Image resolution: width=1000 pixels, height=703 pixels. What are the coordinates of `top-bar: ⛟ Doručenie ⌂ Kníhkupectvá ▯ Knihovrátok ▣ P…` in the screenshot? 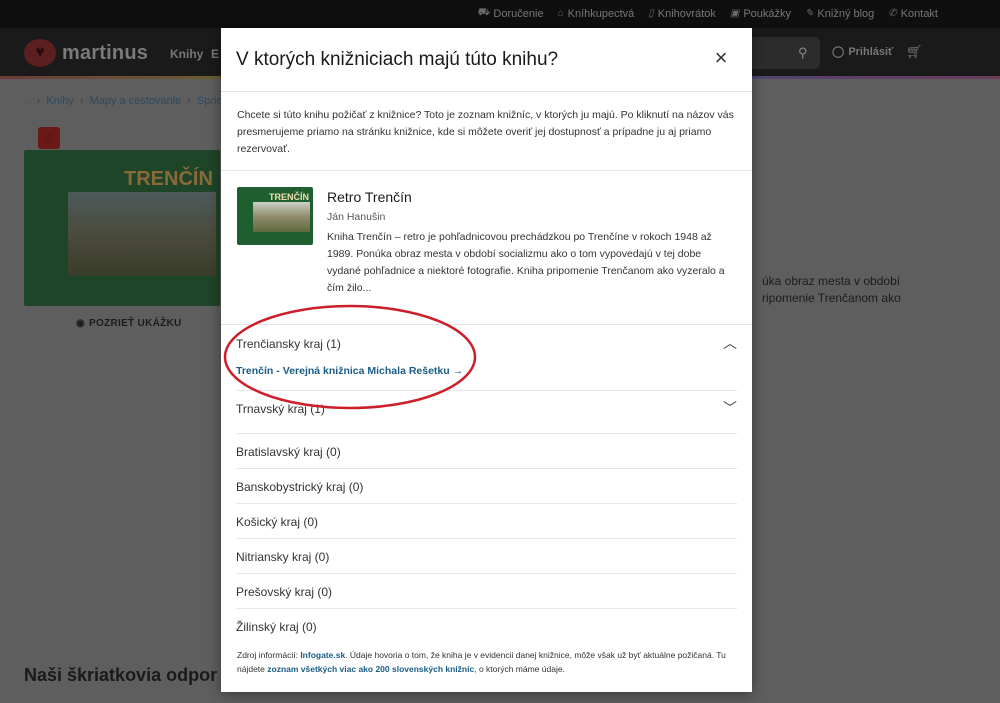 It's located at (500, 14).